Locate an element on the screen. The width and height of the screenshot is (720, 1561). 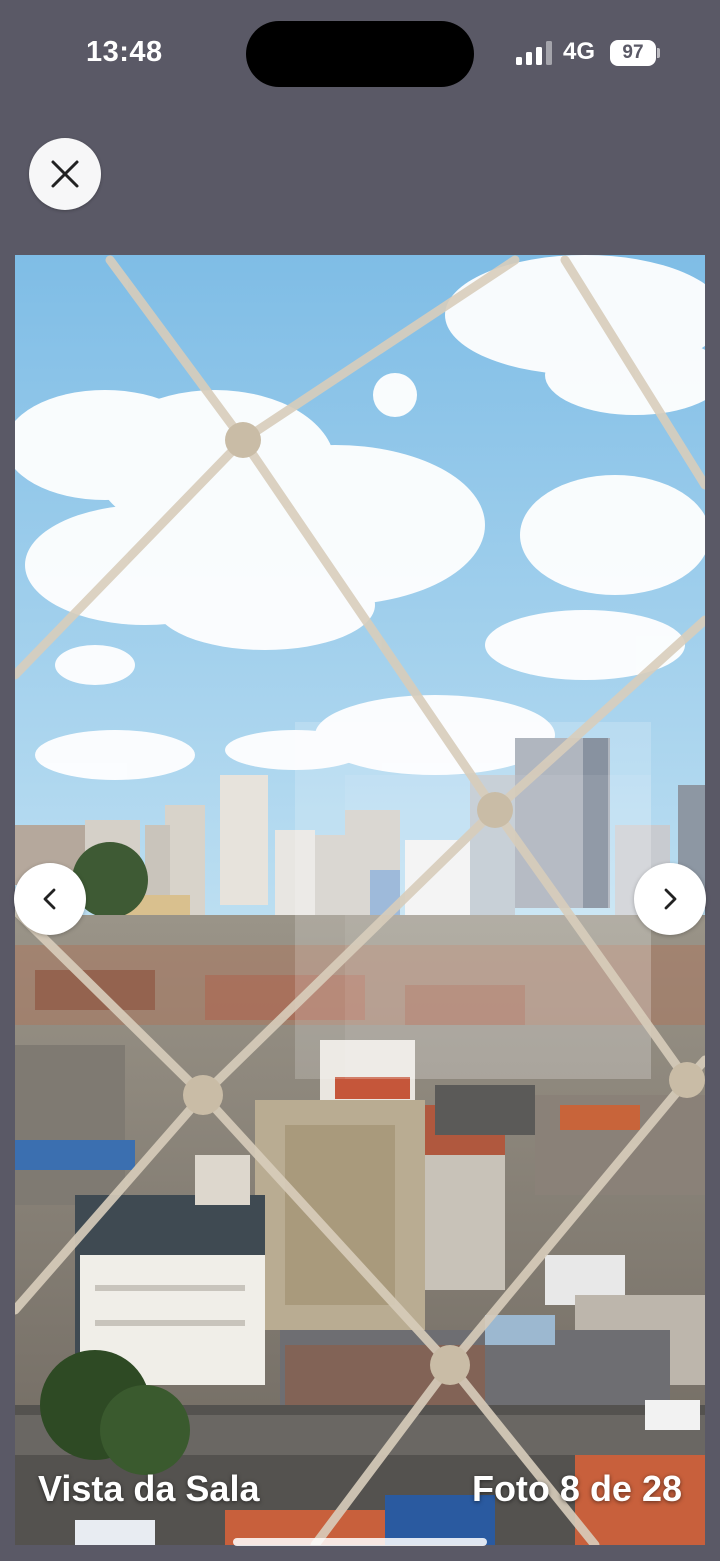
signal-bars-icon is located at coordinates (534, 53).